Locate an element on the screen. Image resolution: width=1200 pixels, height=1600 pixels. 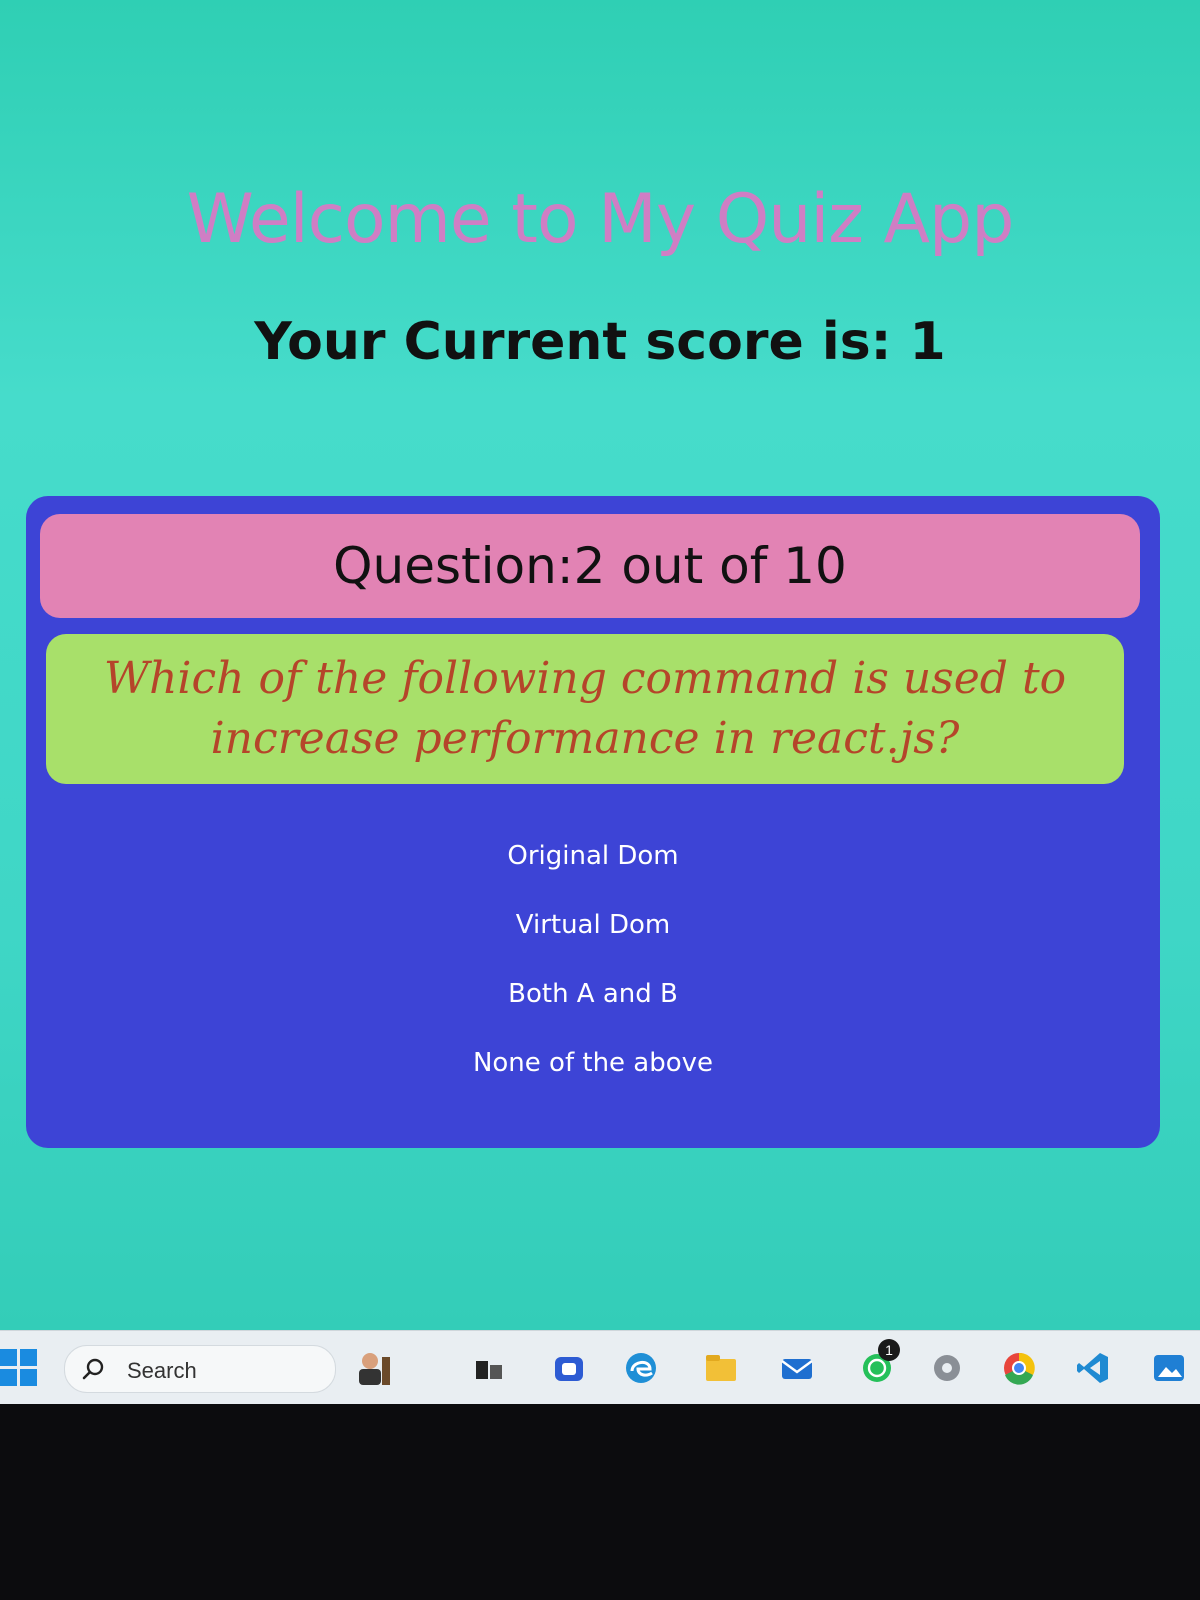
user-avatar-icon is located at coordinates (375, 1368).